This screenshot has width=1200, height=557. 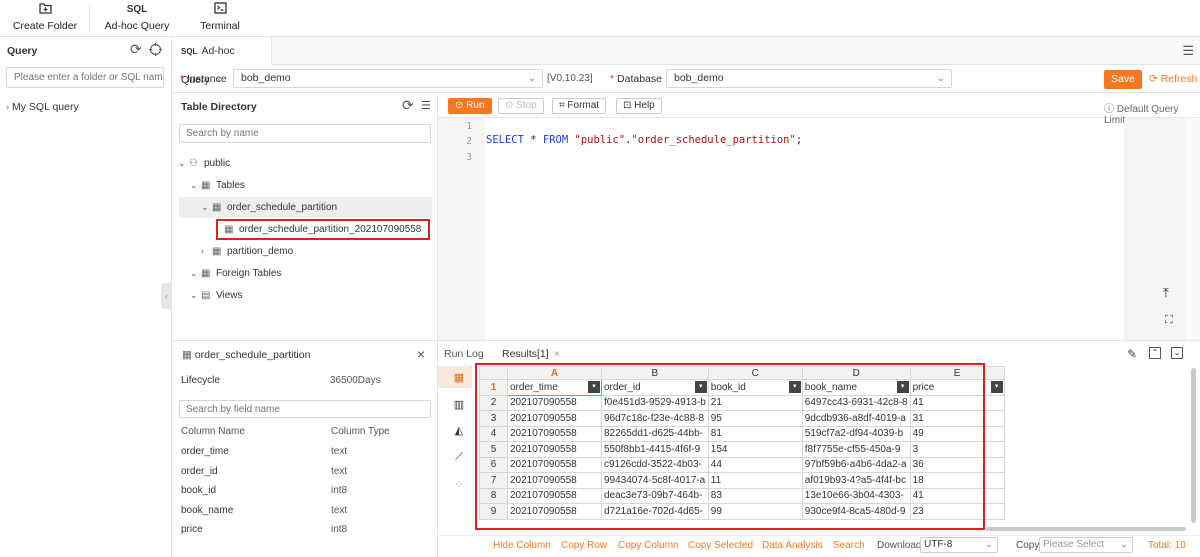 I want to click on refresh-button: ⟳ Refresh, so click(x=1173, y=79).